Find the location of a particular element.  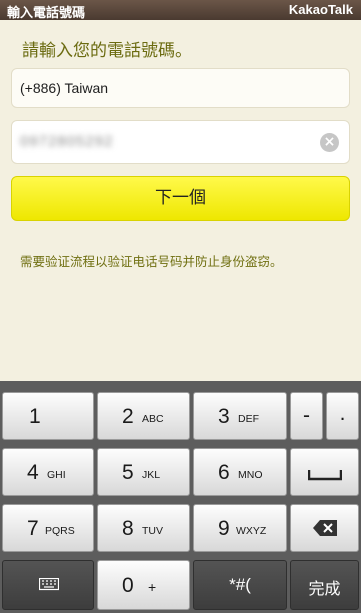

key-2-letters: ABC is located at coordinates (153, 419).